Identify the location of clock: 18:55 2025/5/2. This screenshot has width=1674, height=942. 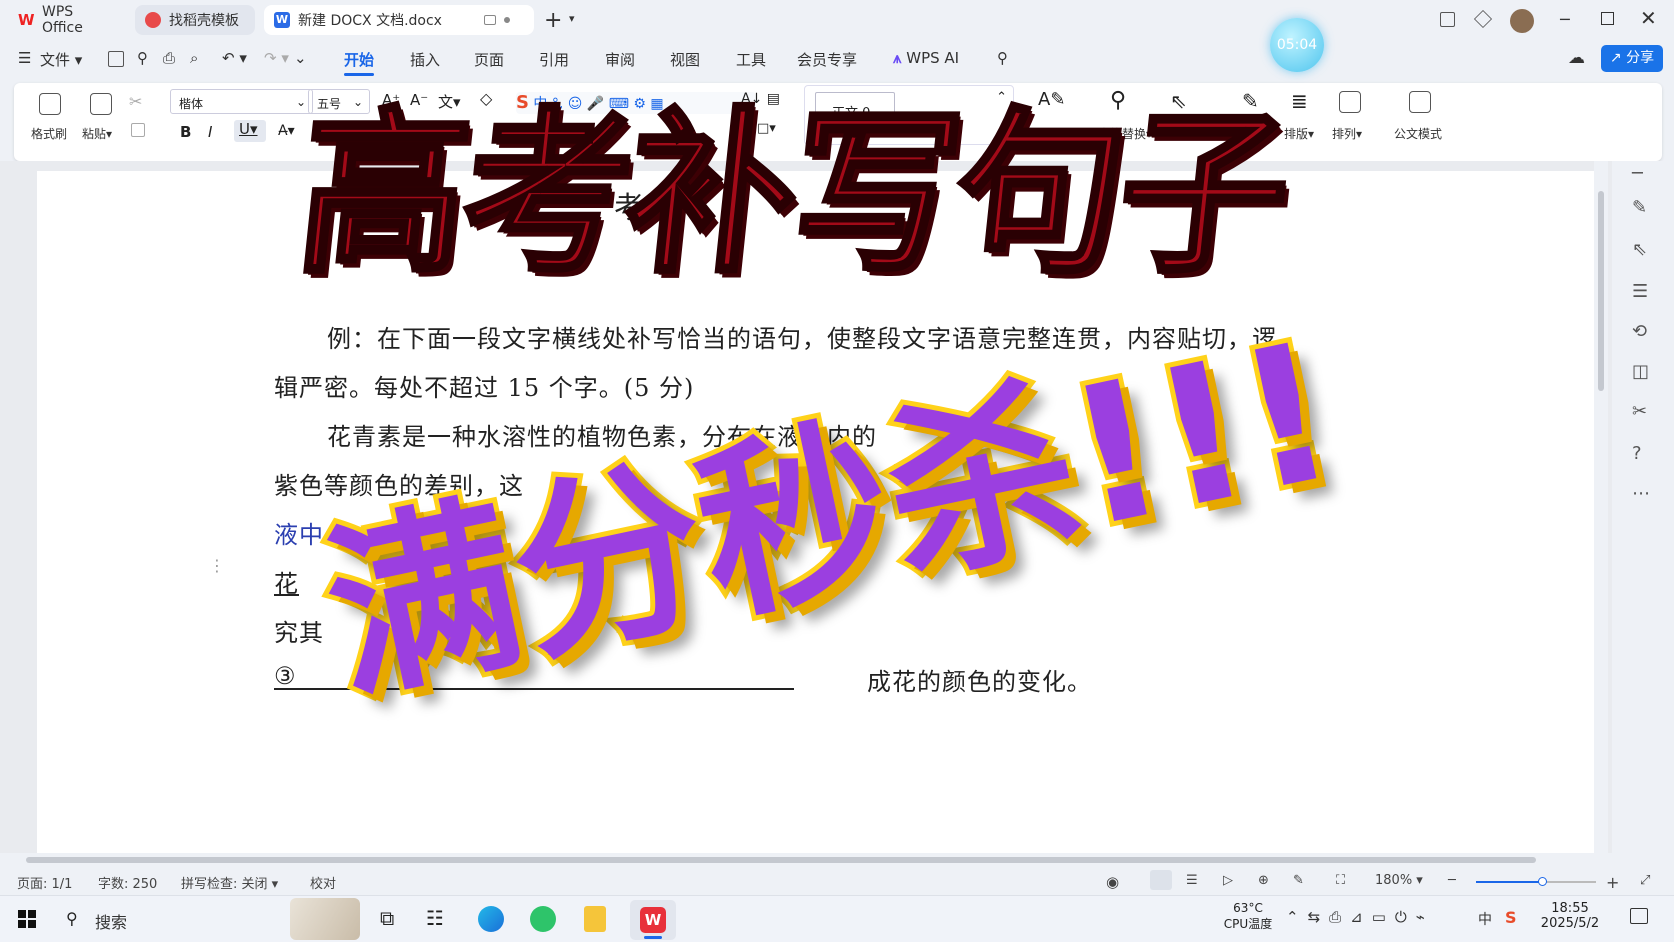
(1570, 916).